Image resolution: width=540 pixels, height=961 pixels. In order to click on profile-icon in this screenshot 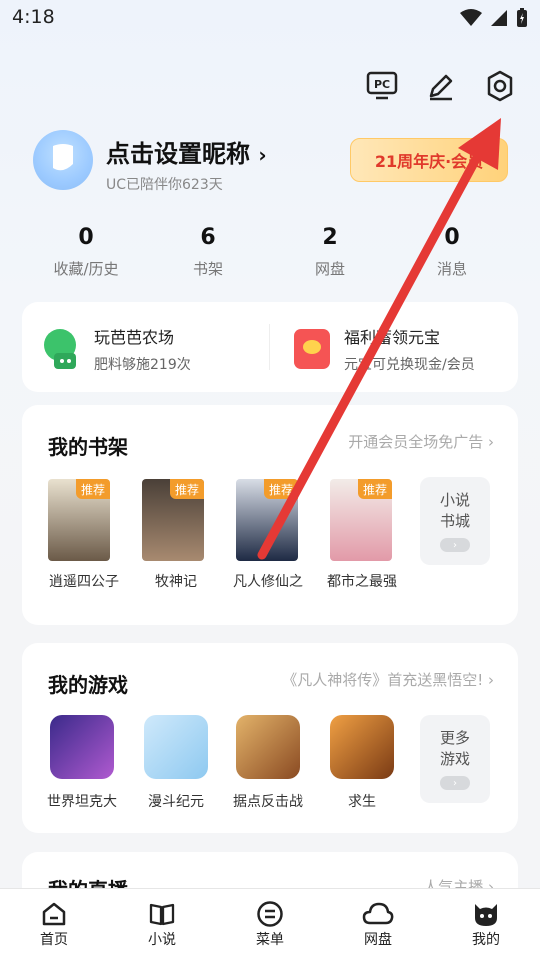, I will do `click(486, 915)`.